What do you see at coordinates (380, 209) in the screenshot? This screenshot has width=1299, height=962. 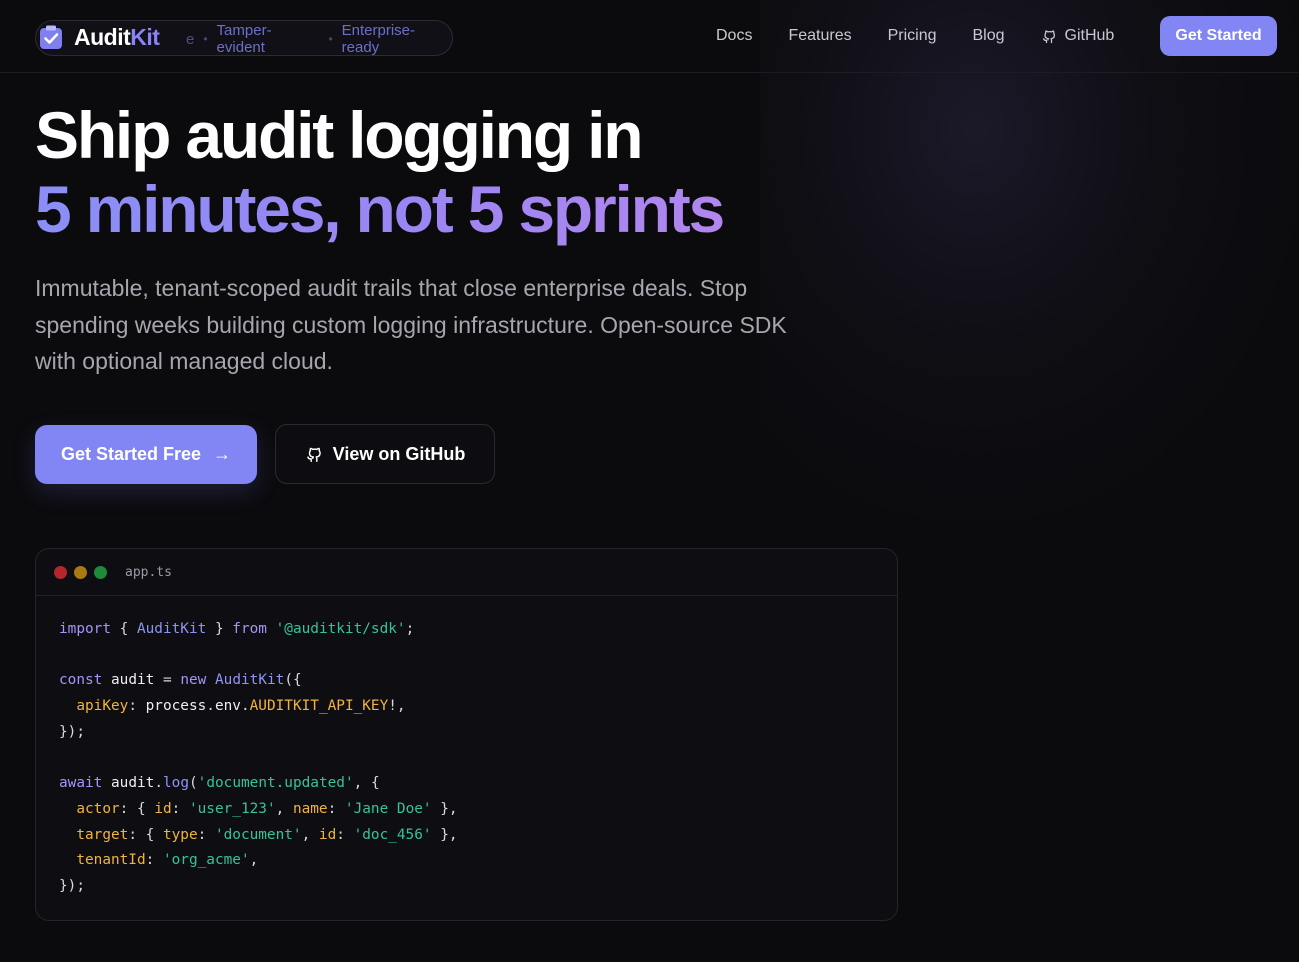 I see `hero-title-line2: 5 minutes, not 5 sprints` at bounding box center [380, 209].